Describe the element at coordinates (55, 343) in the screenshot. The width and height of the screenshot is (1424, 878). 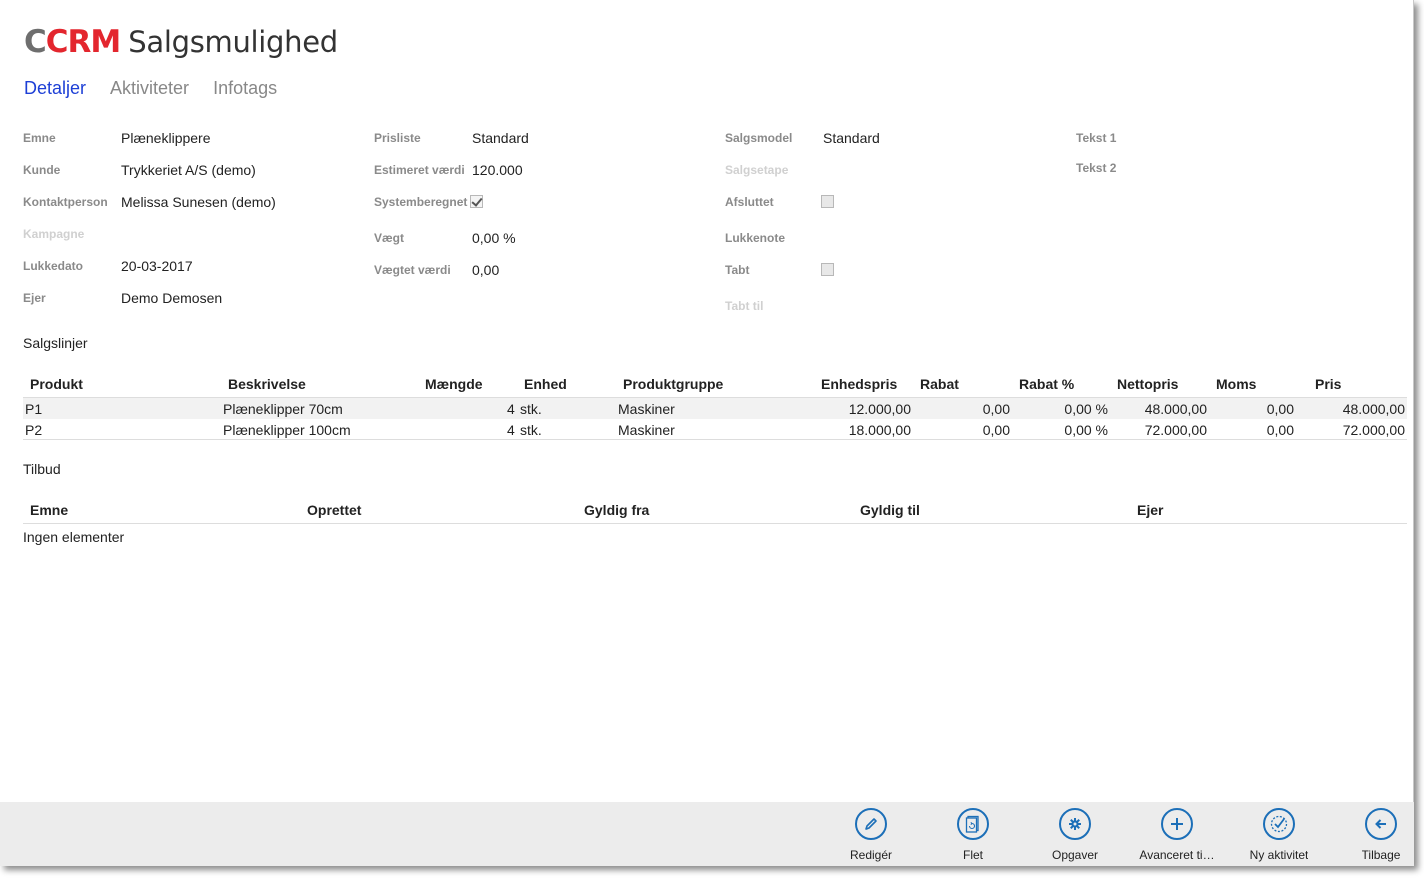
I see `section-title-salgslinjer: Salgslinjer` at that location.